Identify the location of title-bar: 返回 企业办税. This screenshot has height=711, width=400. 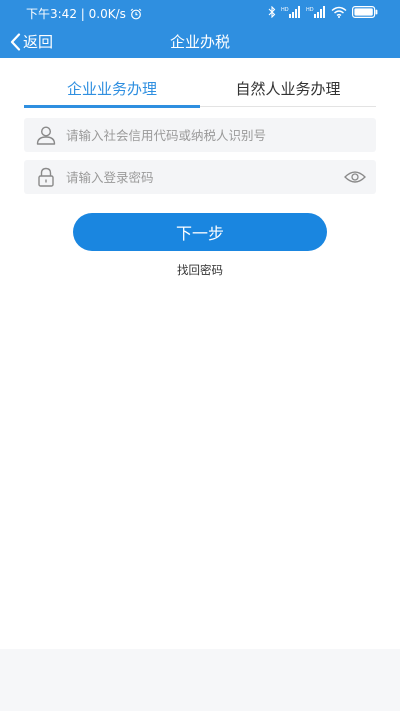
(200, 42).